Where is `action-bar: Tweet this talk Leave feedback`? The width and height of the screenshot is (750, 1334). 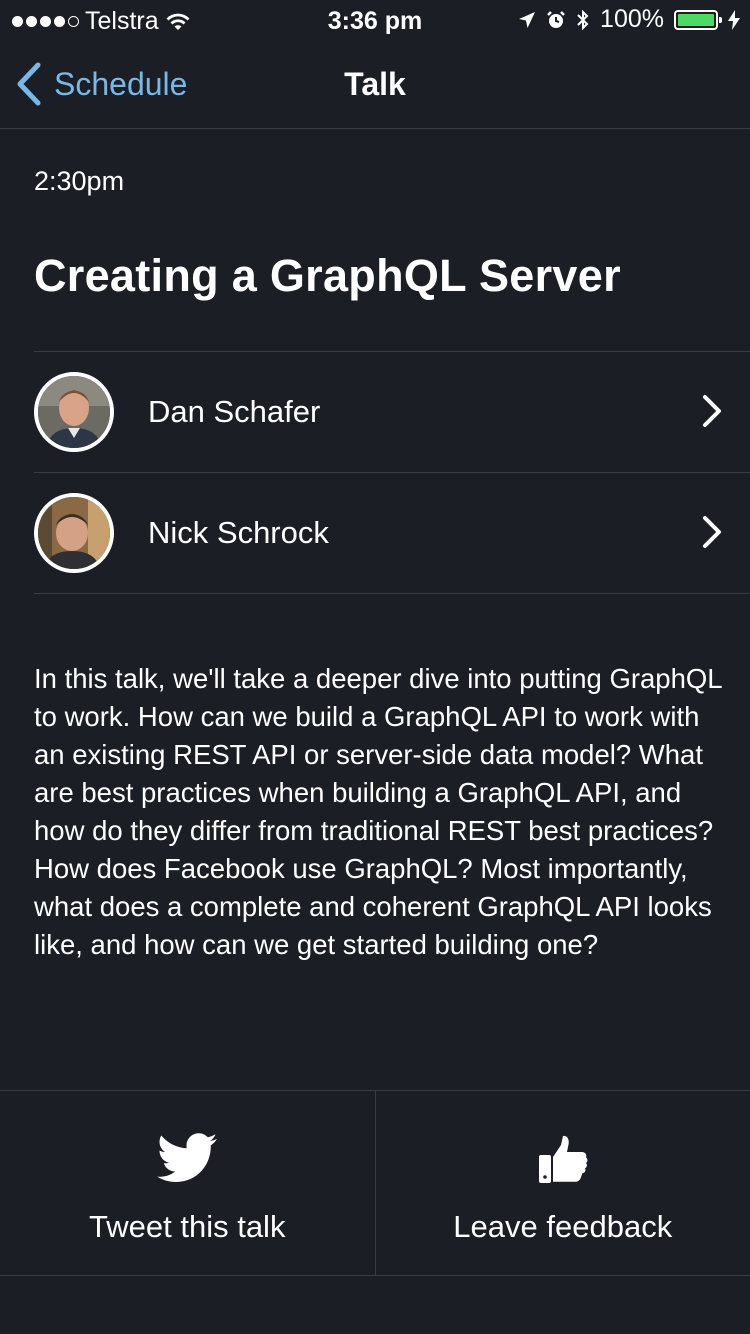 action-bar: Tweet this talk Leave feedback is located at coordinates (375, 1183).